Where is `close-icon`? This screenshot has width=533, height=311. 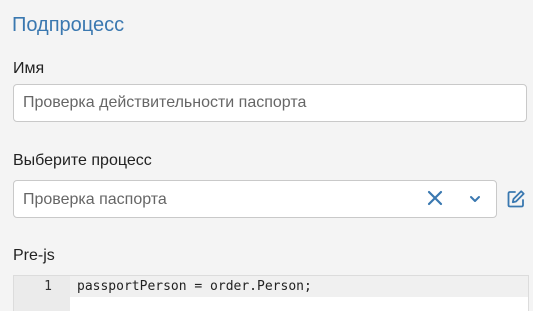 close-icon is located at coordinates (435, 198).